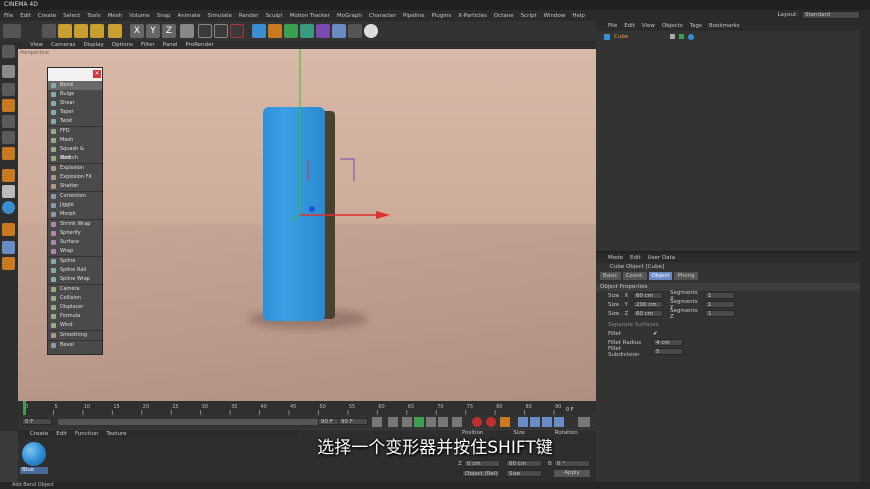  Describe the element at coordinates (75, 242) in the screenshot. I see `deformer-item-surface: Surface` at that location.